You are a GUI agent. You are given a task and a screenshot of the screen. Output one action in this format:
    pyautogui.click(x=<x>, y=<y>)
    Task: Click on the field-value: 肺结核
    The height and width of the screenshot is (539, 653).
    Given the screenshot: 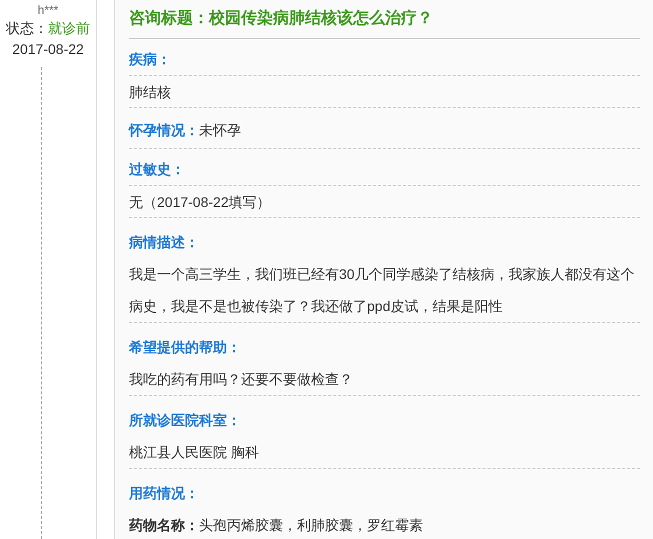 What is the action you would take?
    pyautogui.click(x=150, y=92)
    